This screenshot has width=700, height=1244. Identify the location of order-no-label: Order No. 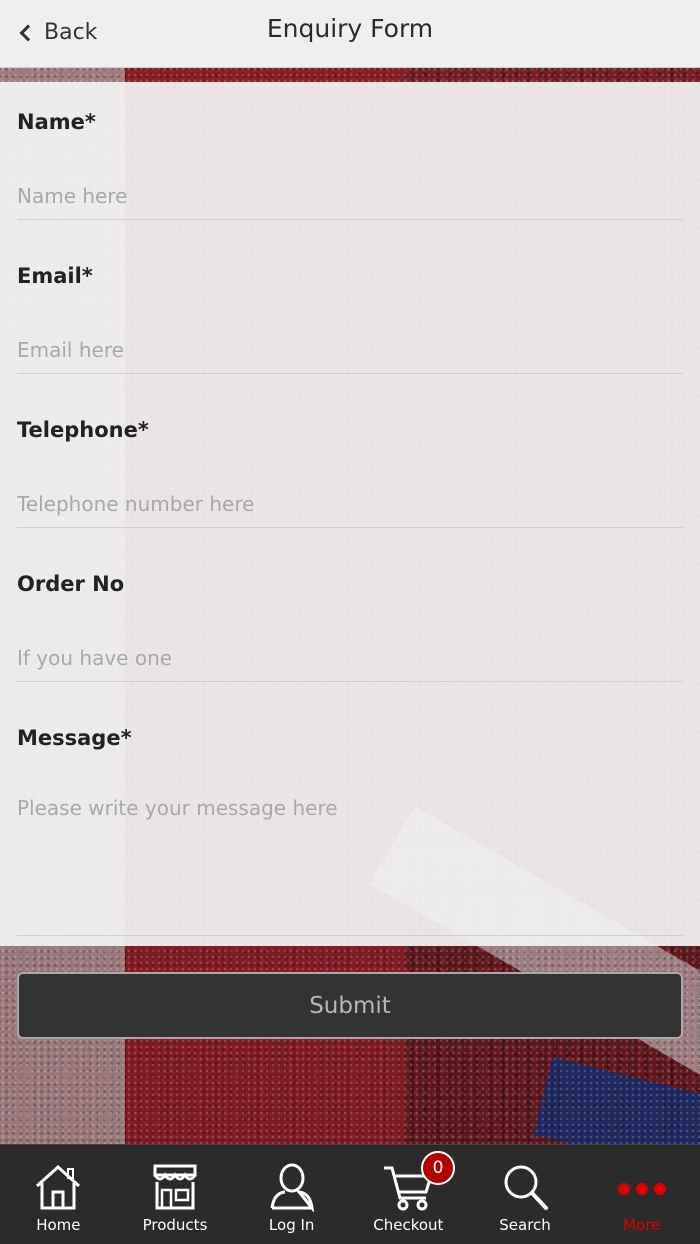
(71, 584).